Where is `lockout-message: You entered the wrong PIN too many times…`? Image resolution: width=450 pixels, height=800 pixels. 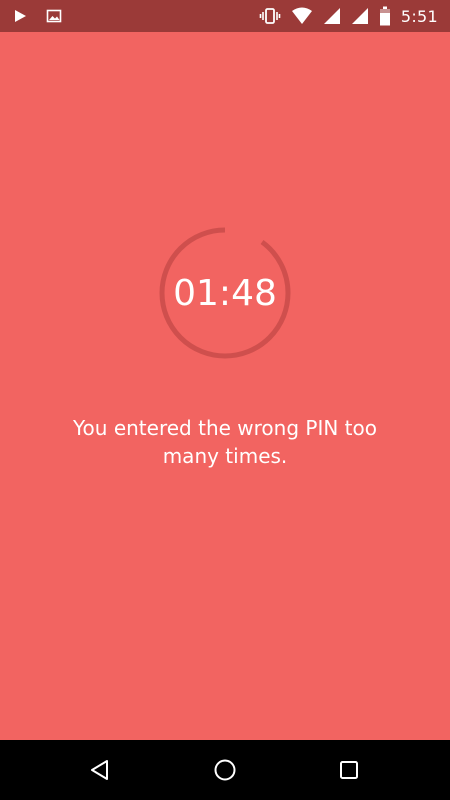
lockout-message: You entered the wrong PIN too many times… is located at coordinates (225, 442).